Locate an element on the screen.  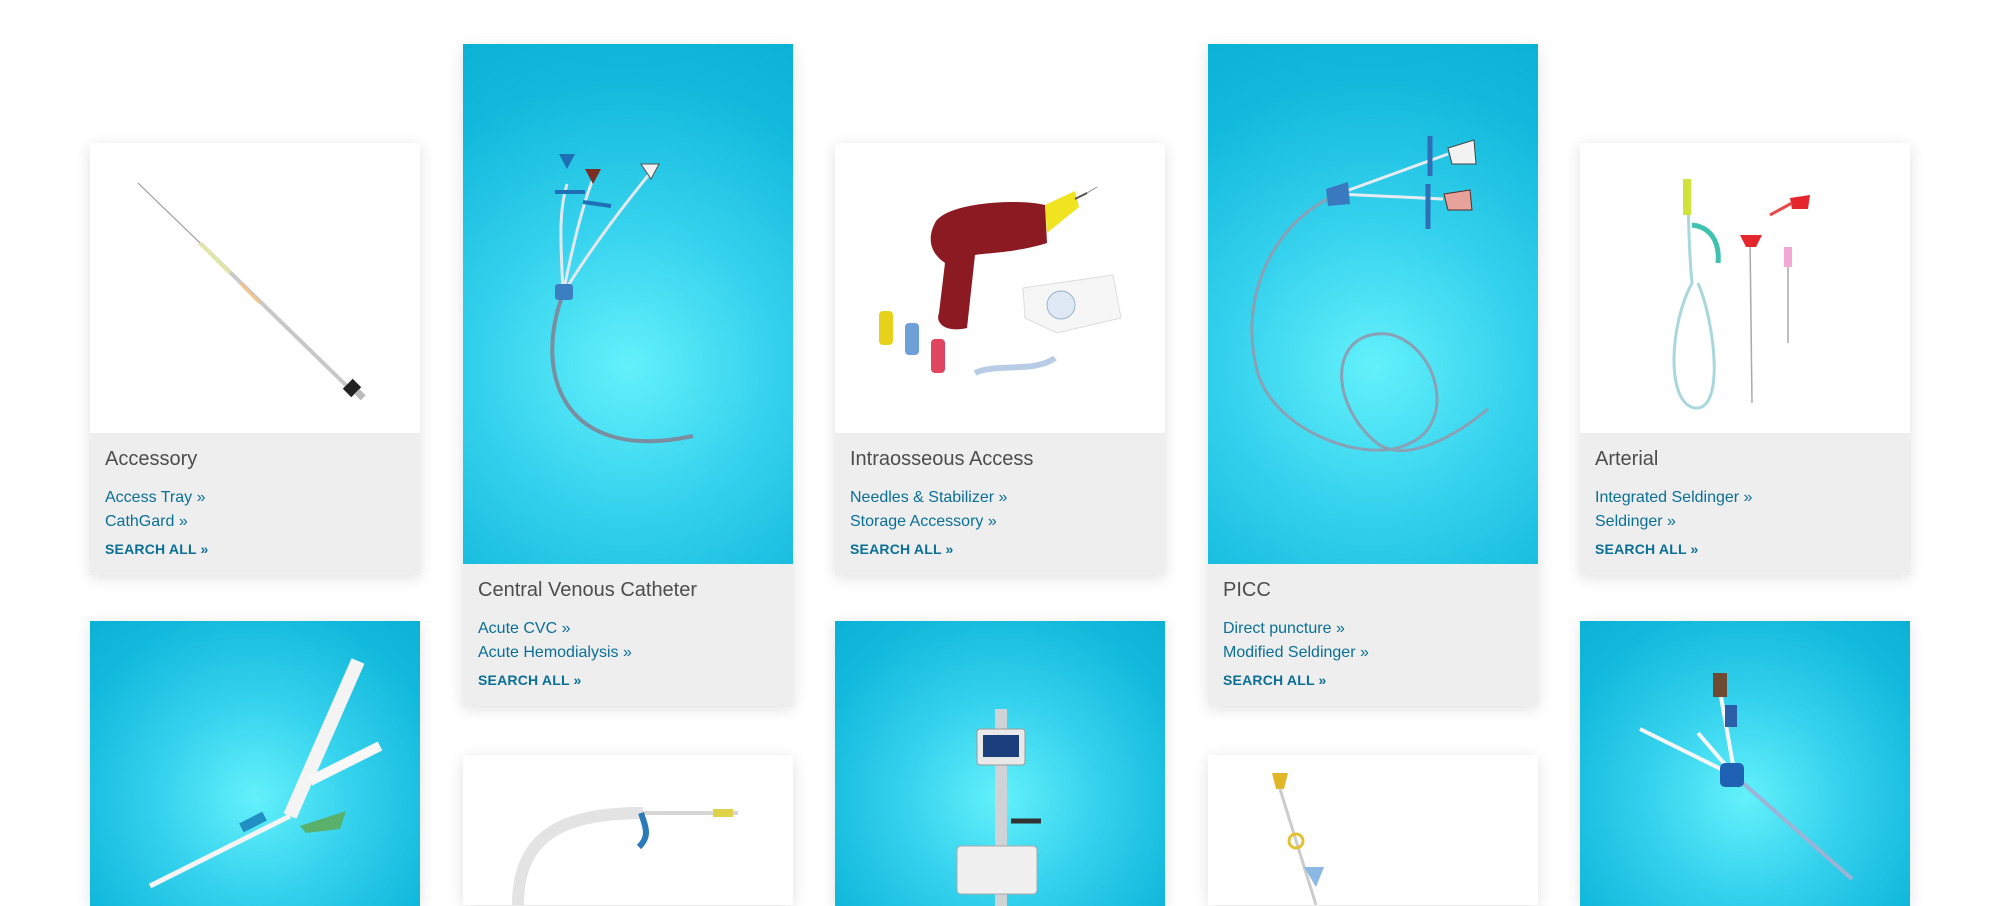
link-access-tray: Access Tray » is located at coordinates (255, 498).